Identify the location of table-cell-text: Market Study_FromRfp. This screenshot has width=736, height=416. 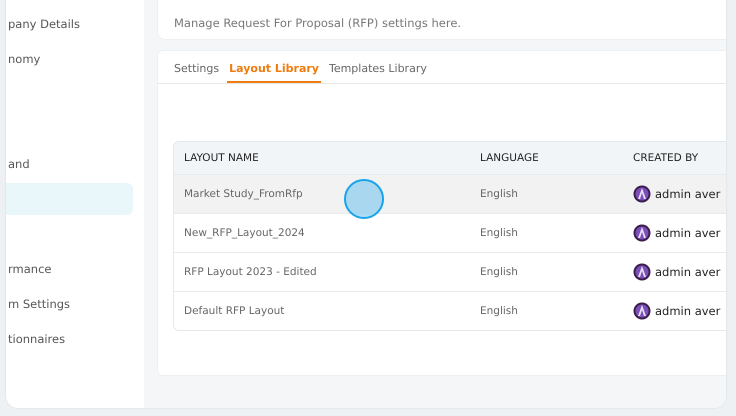
(244, 194).